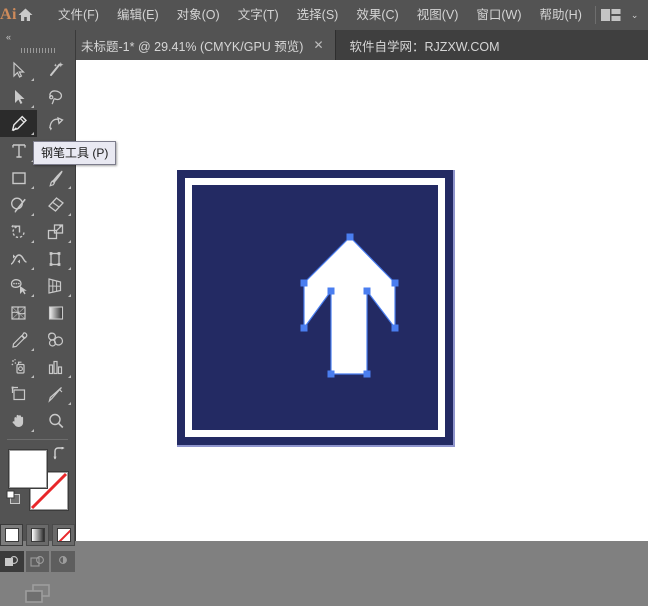 Image resolution: width=648 pixels, height=606 pixels. What do you see at coordinates (192, 46) in the screenshot?
I see `document-tab-title: 未标题-1* @ 29.41% (CMYK/GPU 预览)` at bounding box center [192, 46].